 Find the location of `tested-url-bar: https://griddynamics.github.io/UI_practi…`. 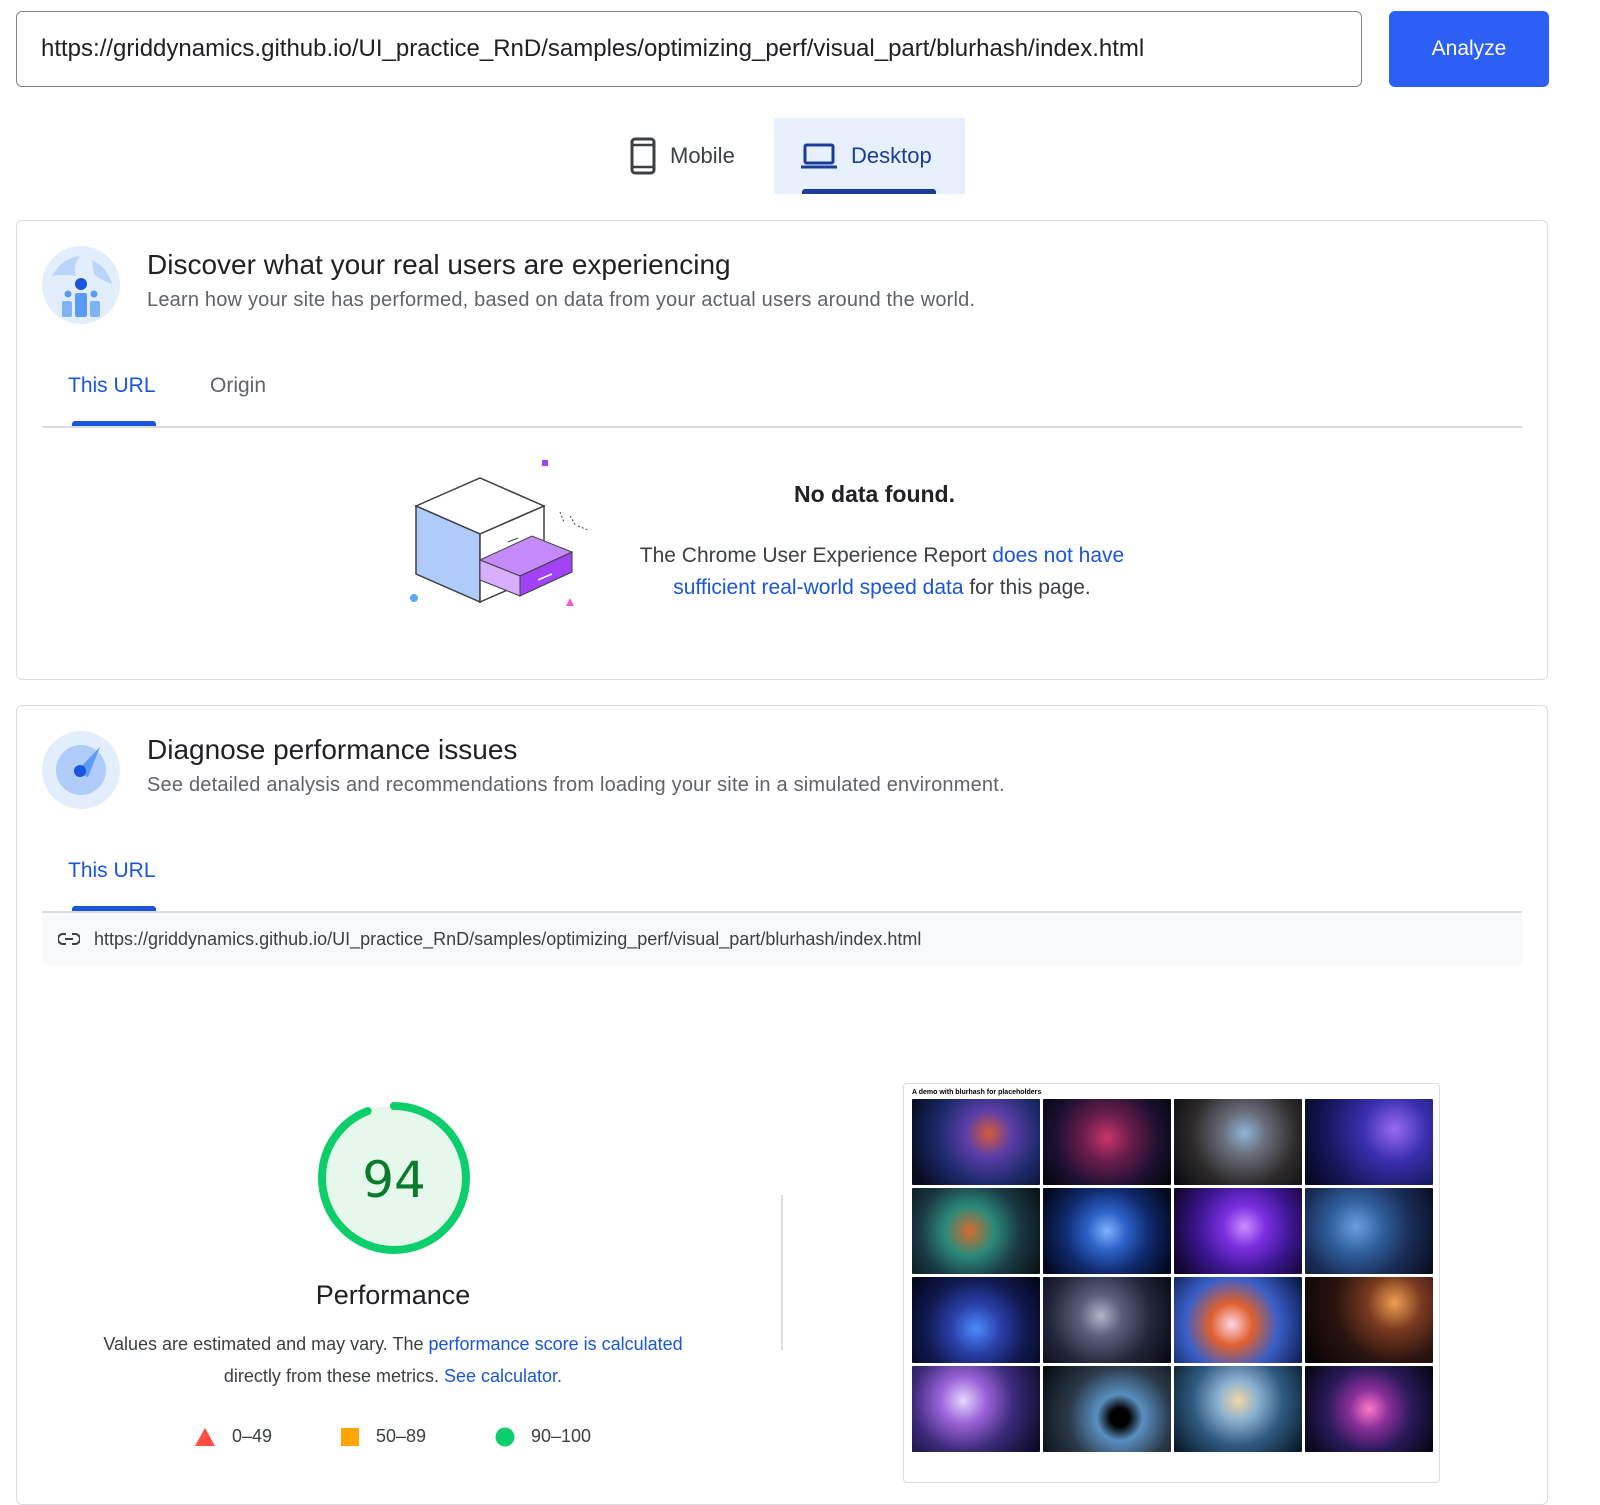

tested-url-bar: https://griddynamics.github.io/UI_practi… is located at coordinates (782, 939).